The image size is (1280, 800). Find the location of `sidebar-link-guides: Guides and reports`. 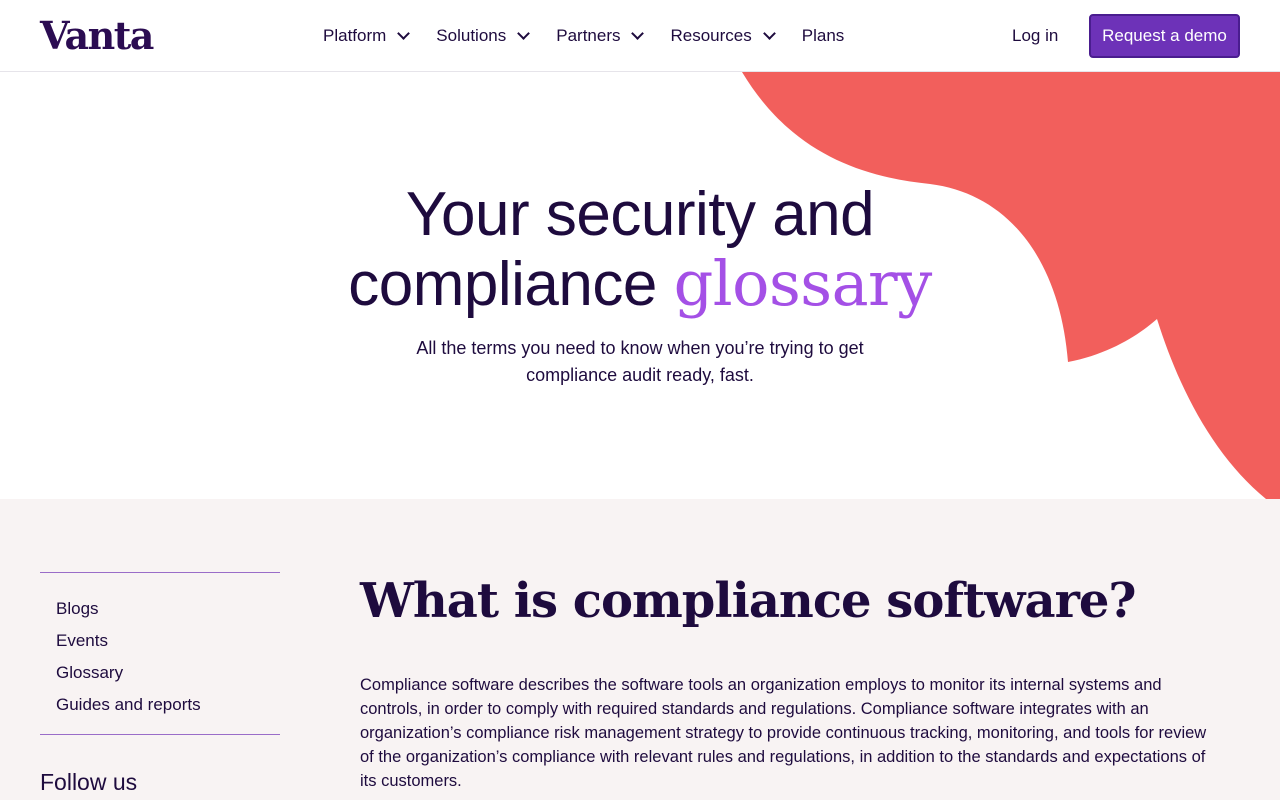

sidebar-link-guides: Guides and reports is located at coordinates (128, 705).